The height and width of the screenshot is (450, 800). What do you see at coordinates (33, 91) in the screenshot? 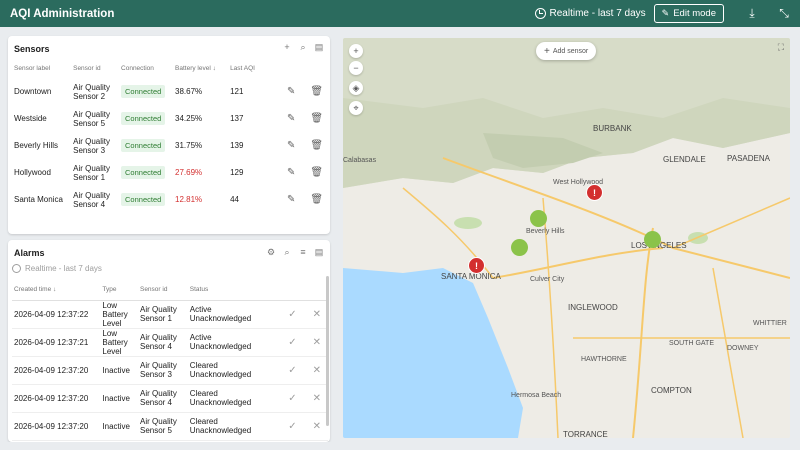
I see `sensor-label: Downtown` at bounding box center [33, 91].